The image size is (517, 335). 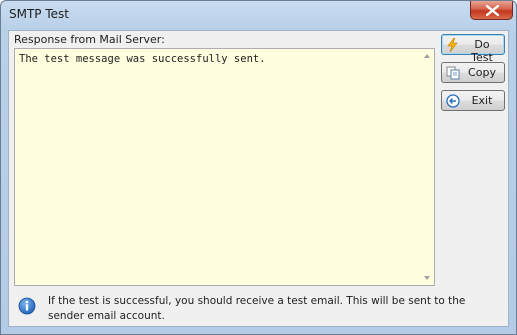 I want to click on do-test-label: Do Test, so click(x=482, y=51).